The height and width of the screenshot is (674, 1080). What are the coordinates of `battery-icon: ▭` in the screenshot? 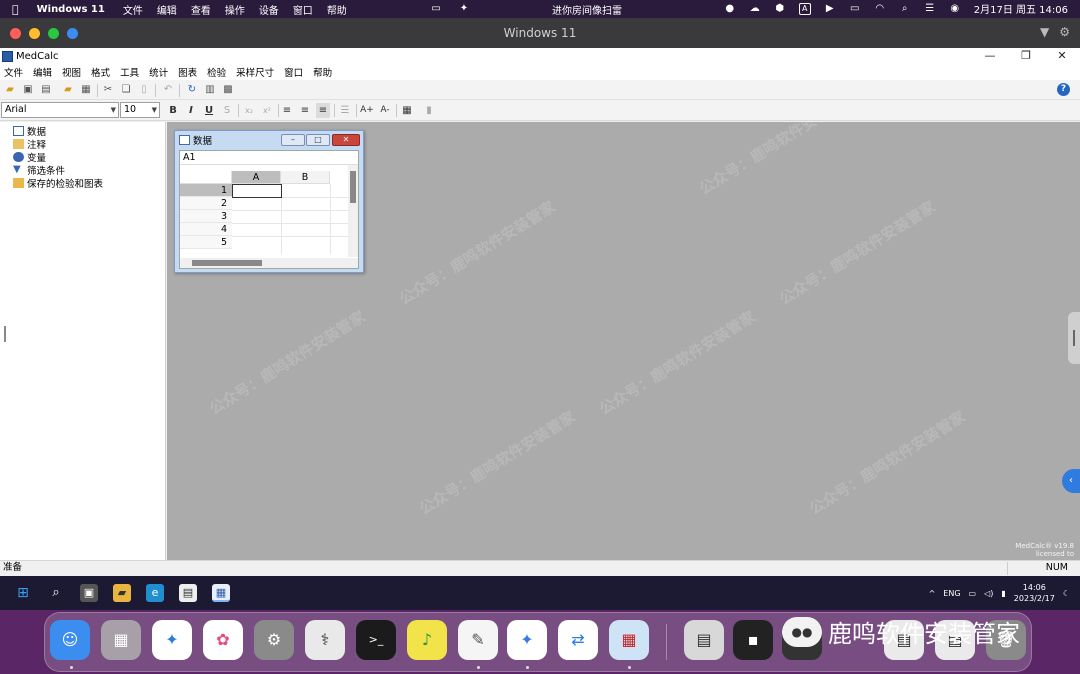 It's located at (855, 9).